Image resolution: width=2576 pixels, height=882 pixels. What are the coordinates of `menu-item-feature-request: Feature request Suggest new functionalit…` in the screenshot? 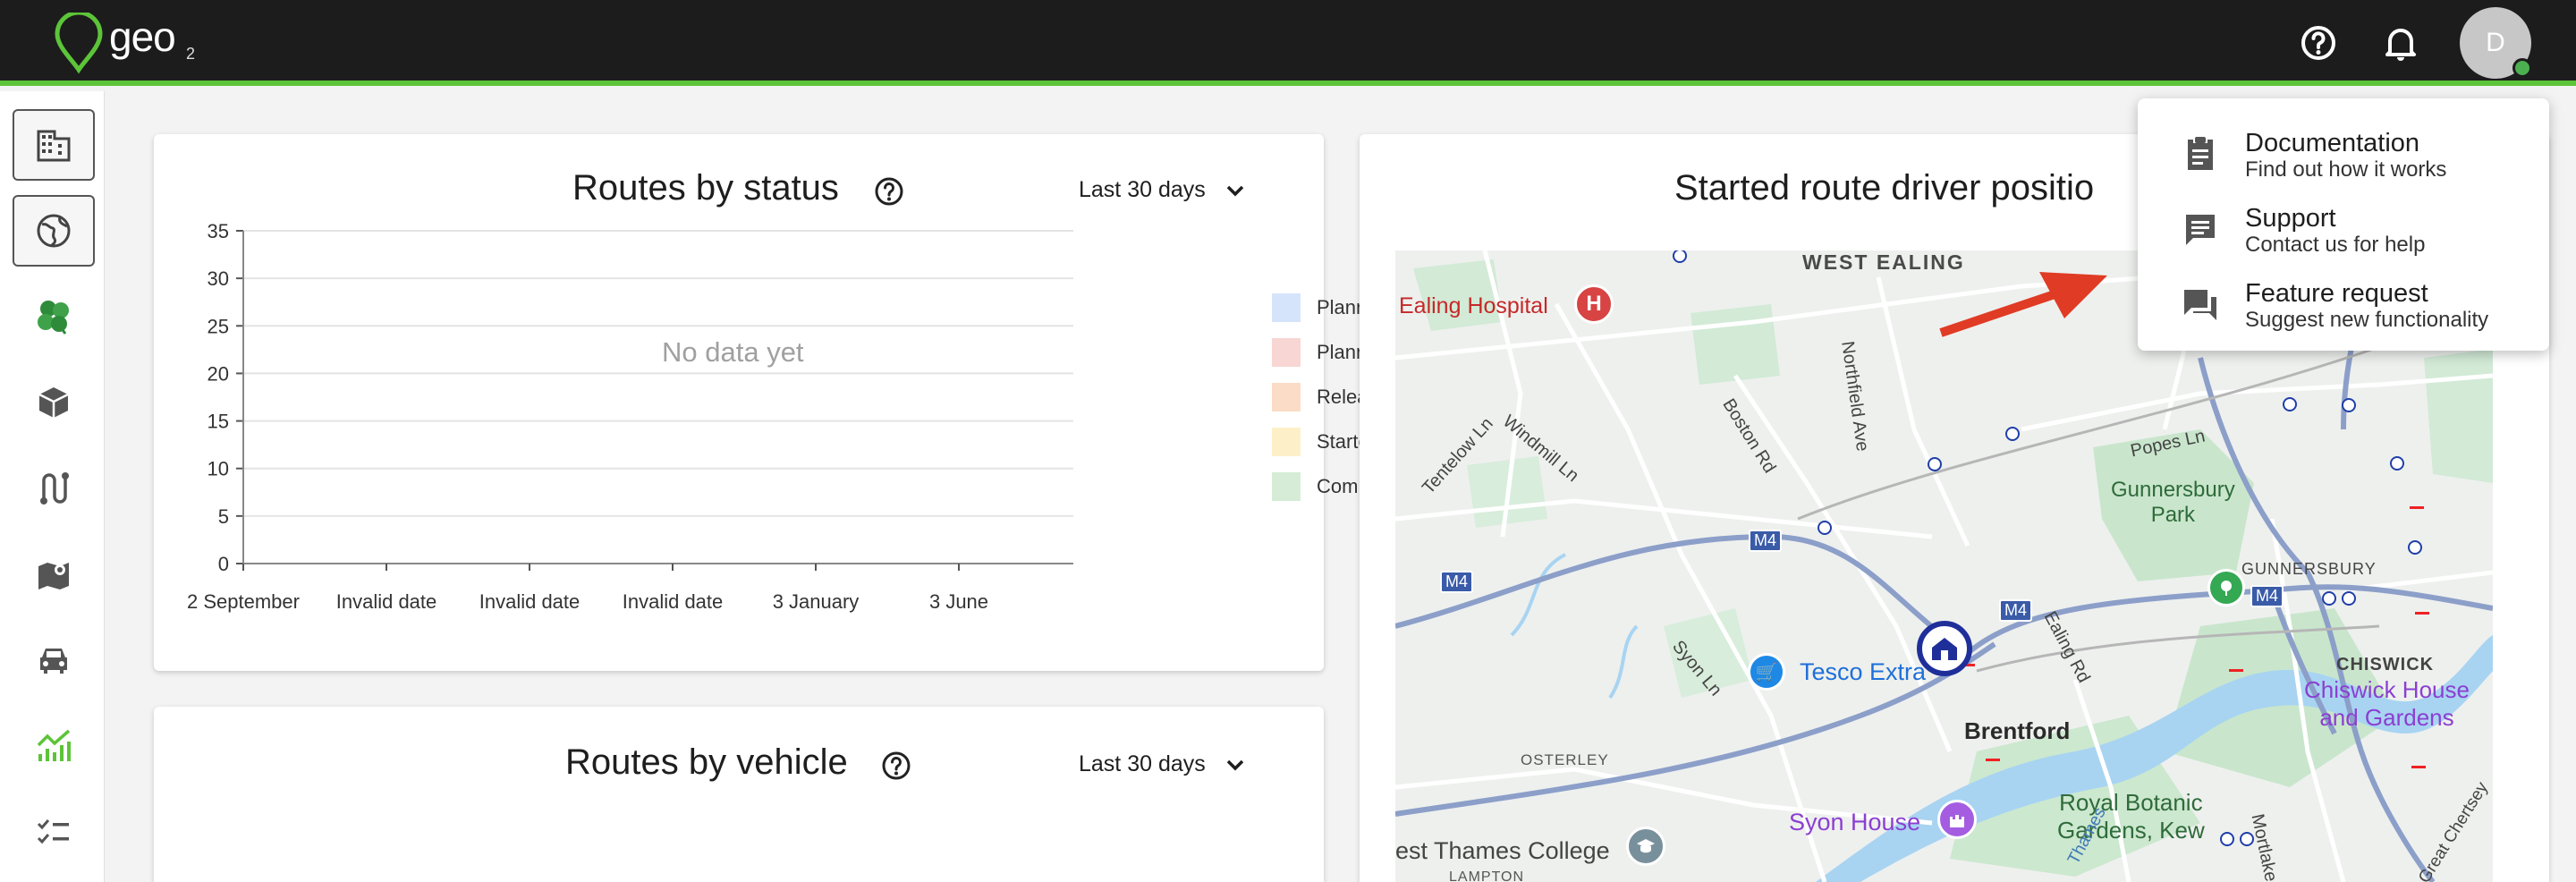 It's located at (2343, 302).